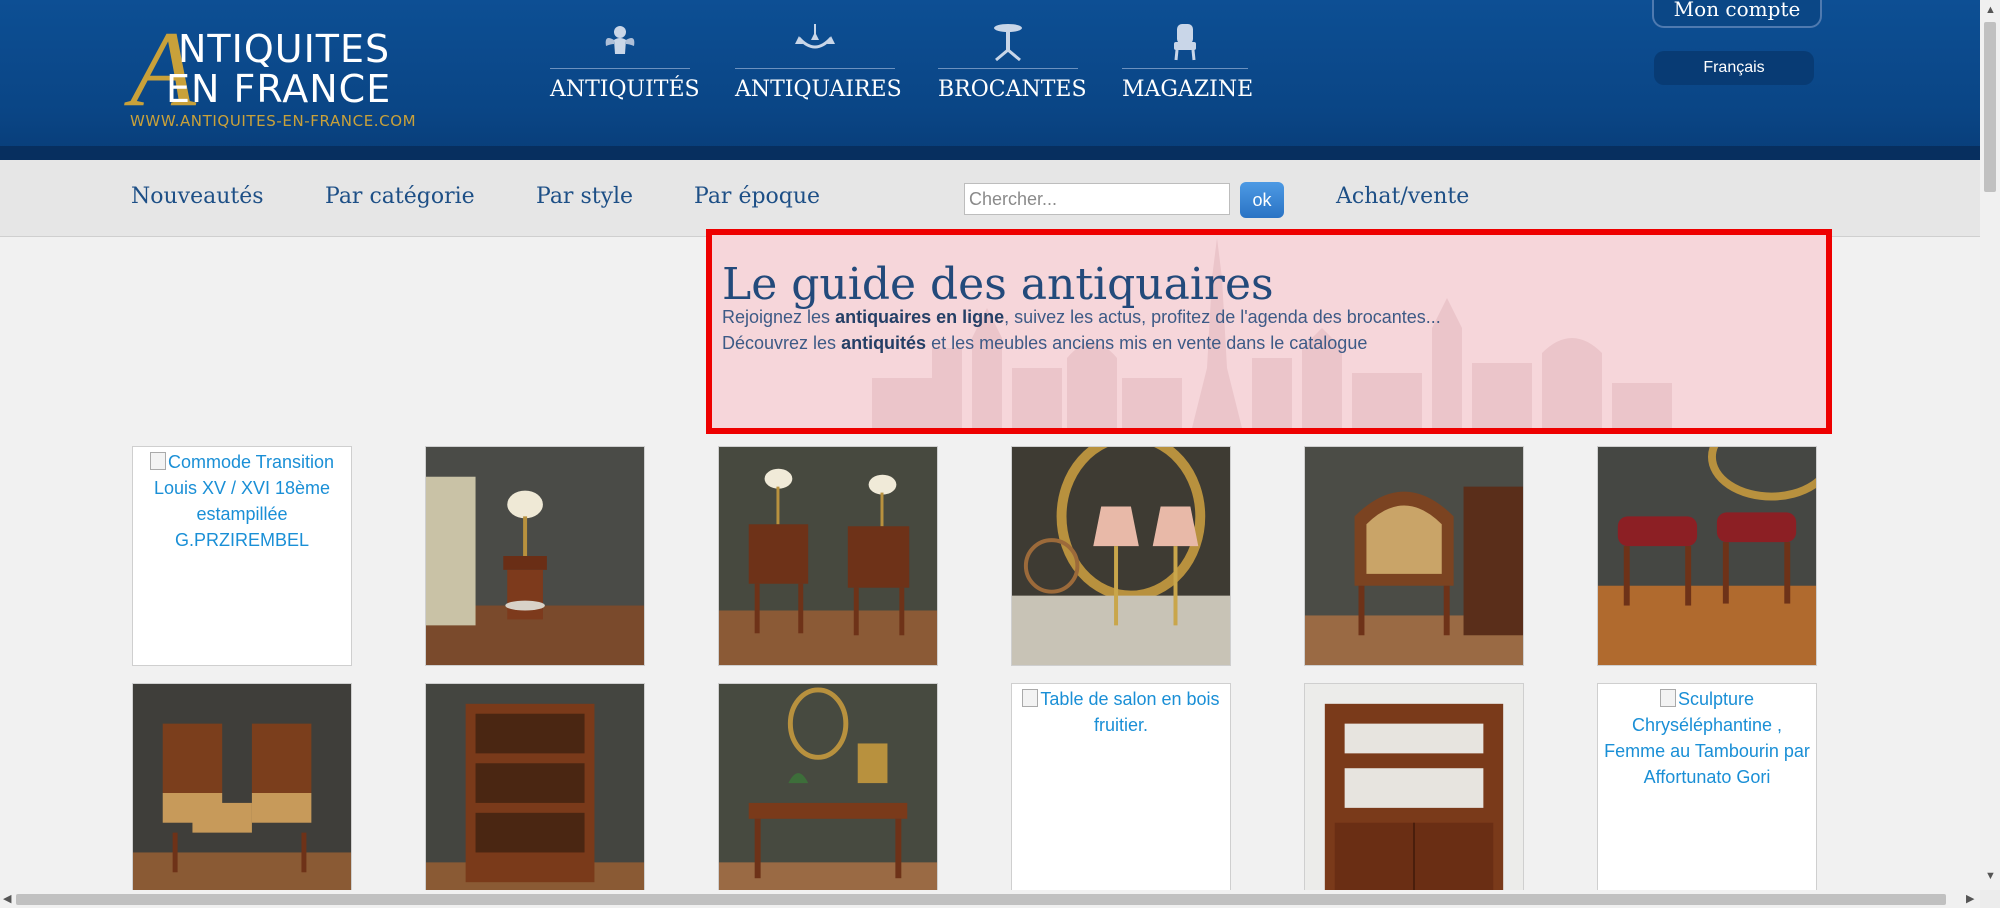 The image size is (2000, 908). I want to click on vertical-scrollbar: ▲ ▼, so click(1990, 445).